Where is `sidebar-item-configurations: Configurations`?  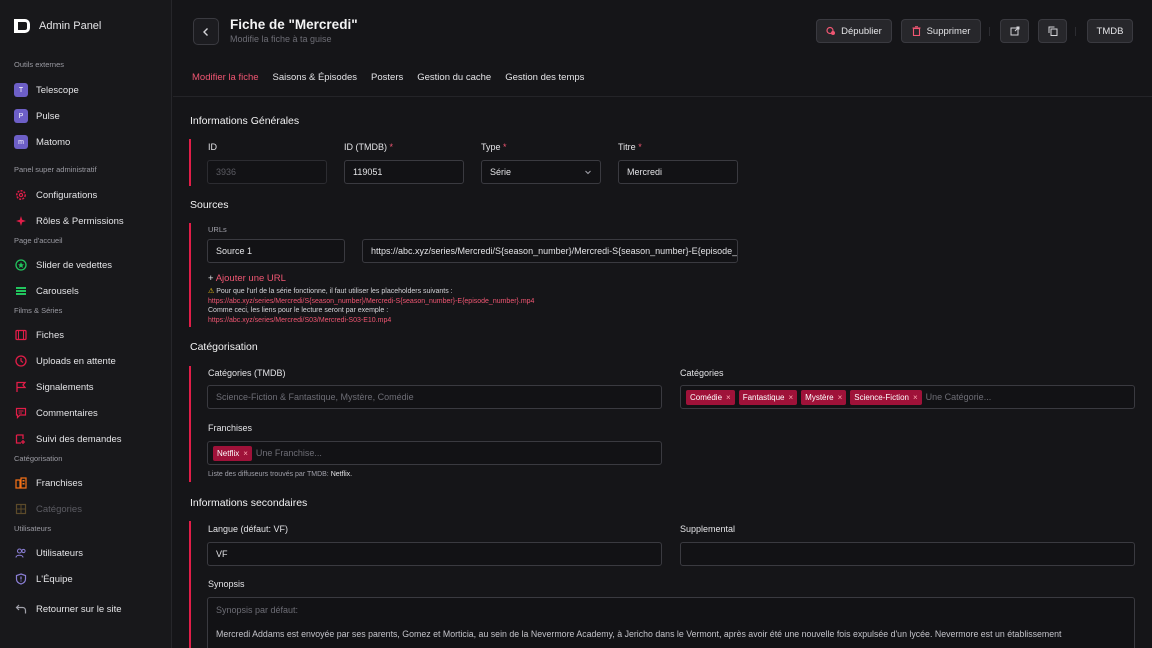
sidebar-item-configurations: Configurations is located at coordinates (85, 195).